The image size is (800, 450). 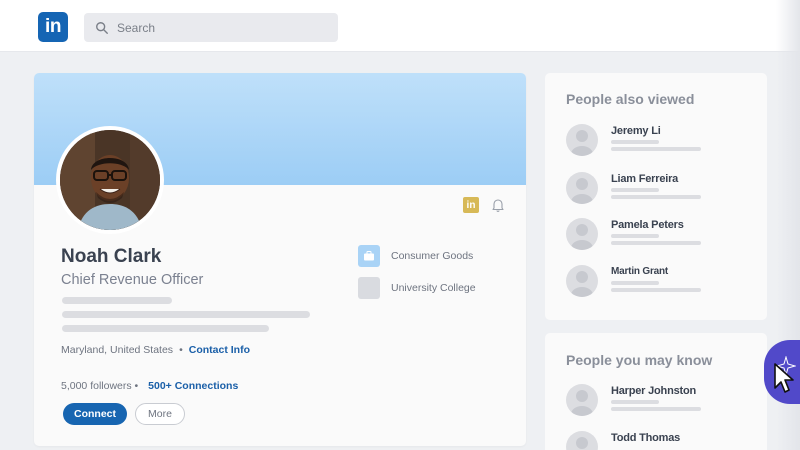 I want to click on card-title: People you may know, so click(x=639, y=360).